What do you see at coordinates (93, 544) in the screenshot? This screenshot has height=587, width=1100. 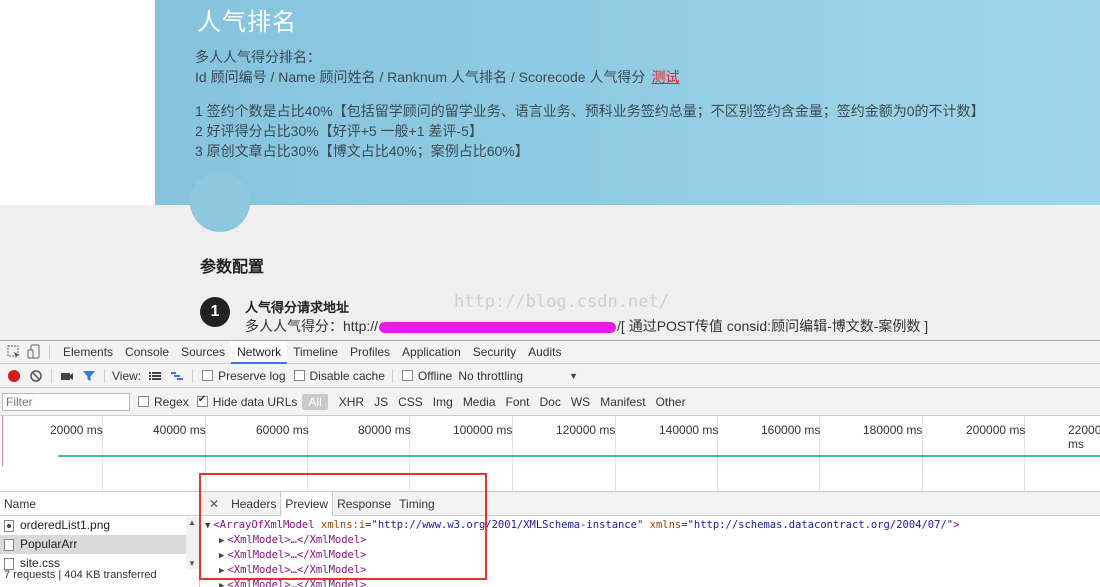 I see `request-row-selected: PopularArr` at bounding box center [93, 544].